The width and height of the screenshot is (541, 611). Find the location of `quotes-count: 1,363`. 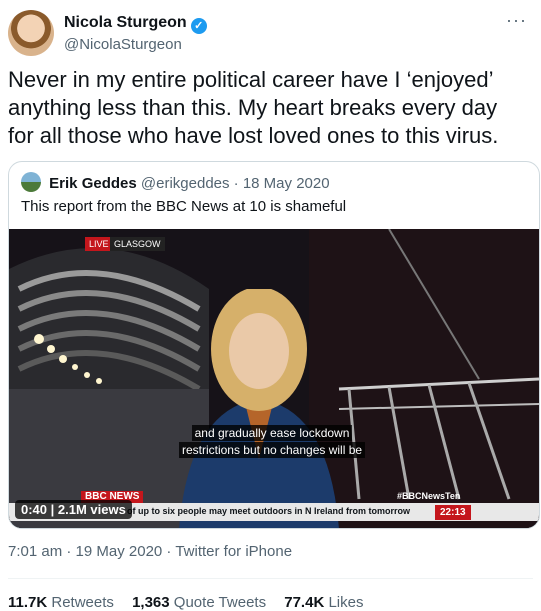

quotes-count: 1,363 is located at coordinates (151, 602).